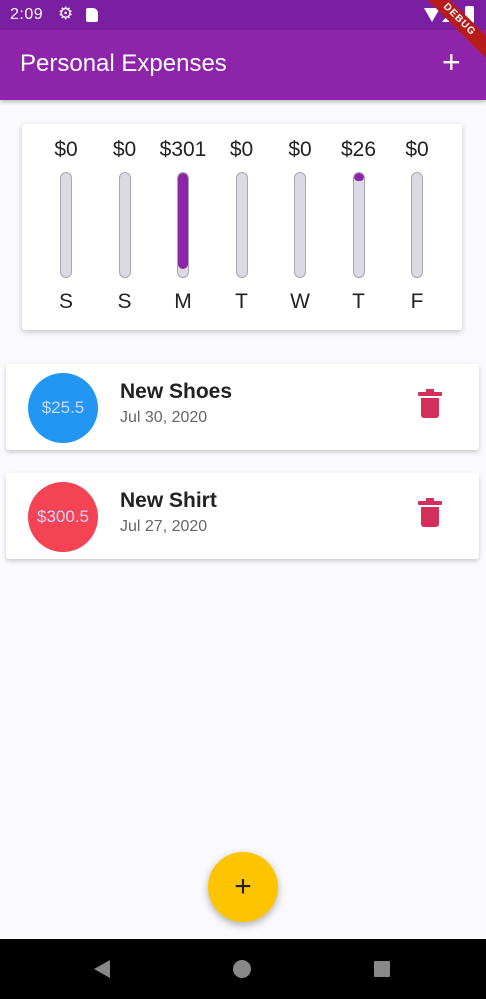 The image size is (486, 999). I want to click on add-transaction-fab: +, so click(243, 887).